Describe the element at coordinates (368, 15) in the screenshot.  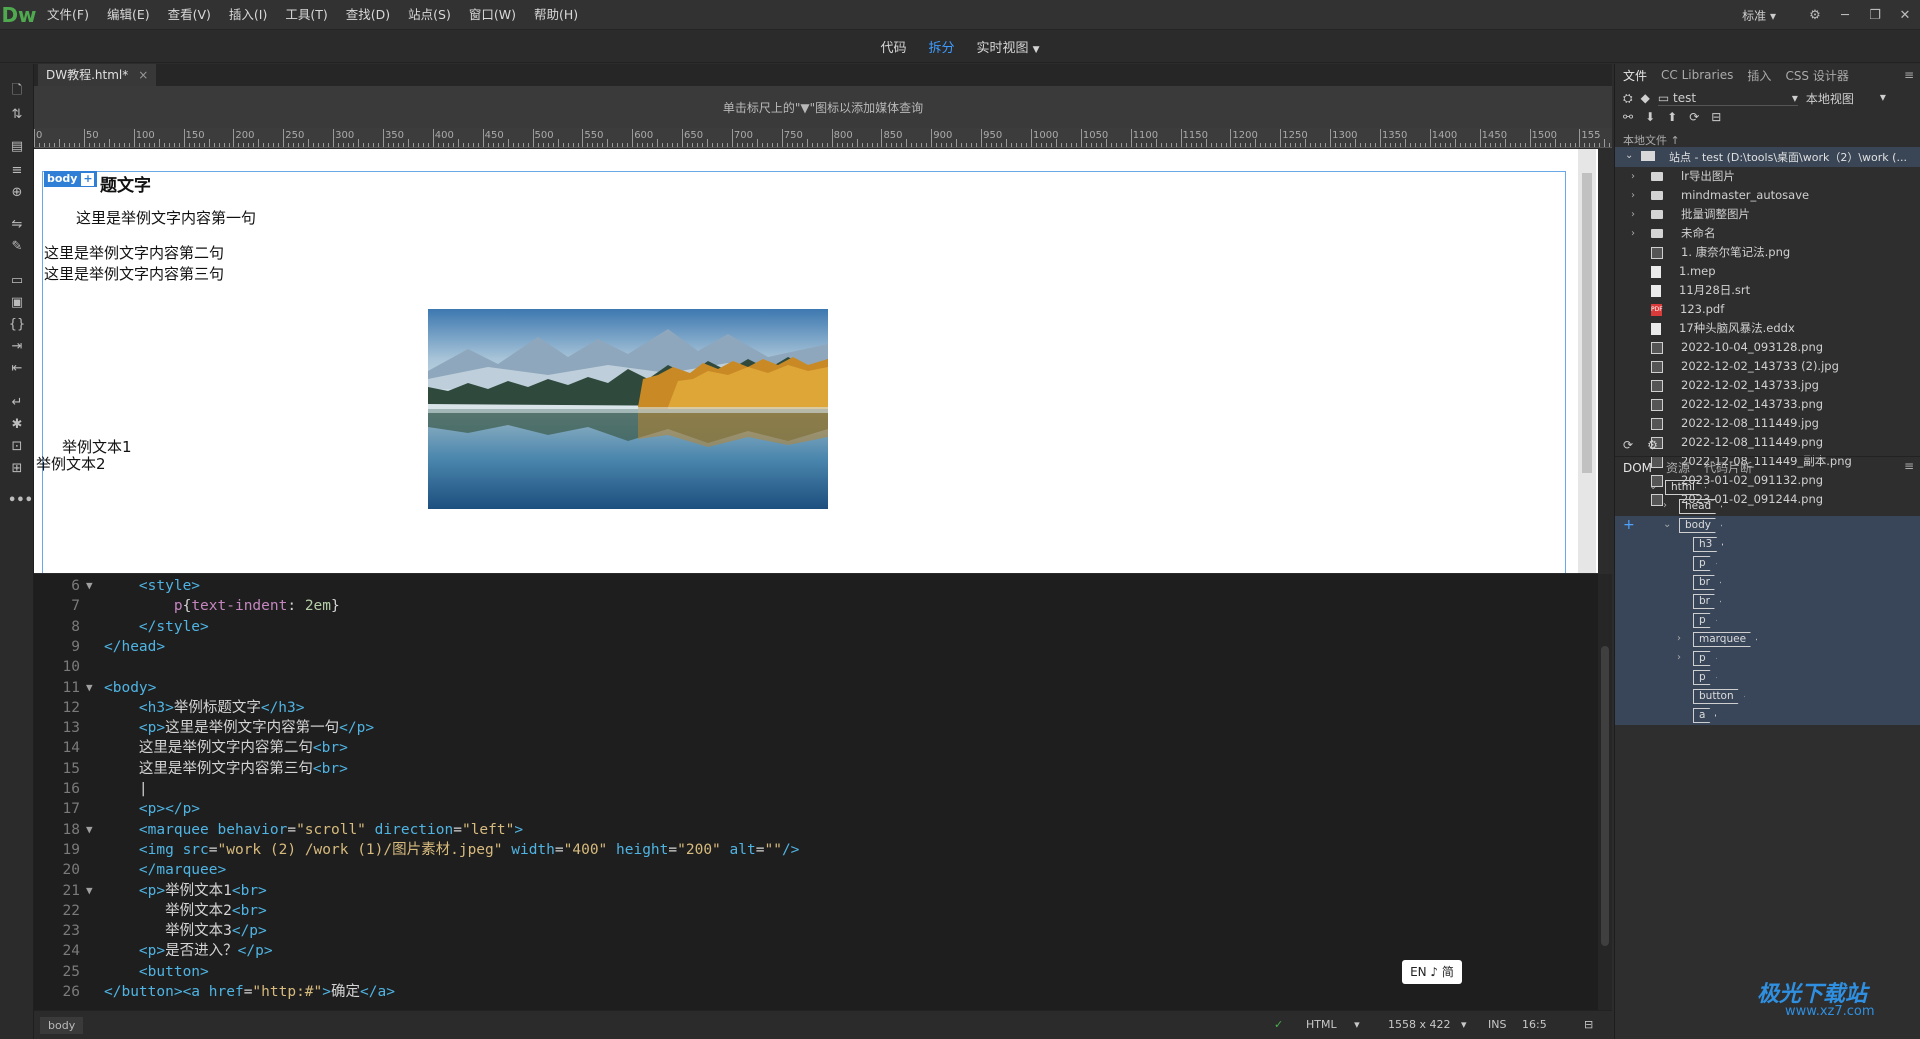
I see `menu-item-5: 查找(D)` at that location.